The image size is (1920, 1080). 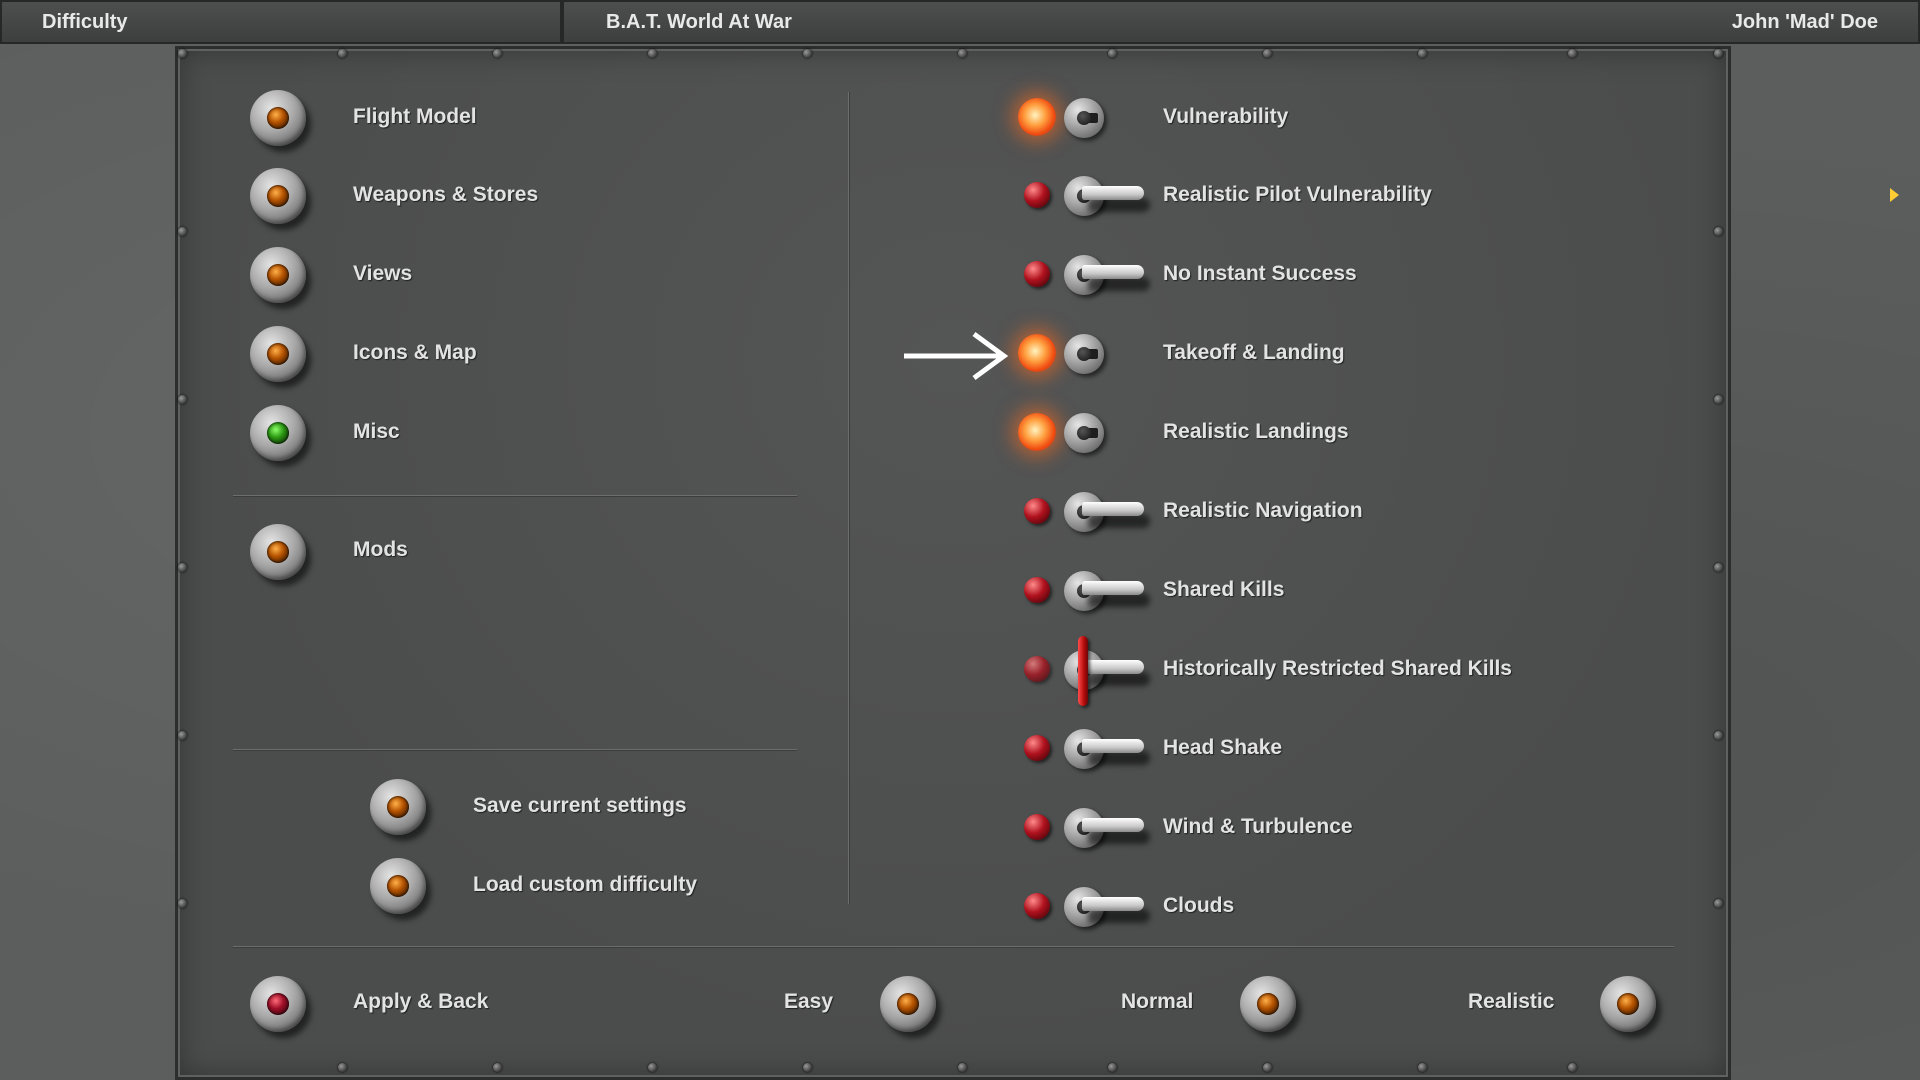 What do you see at coordinates (1297, 195) in the screenshot?
I see `option-label: Realistic Pilot Vulnerability` at bounding box center [1297, 195].